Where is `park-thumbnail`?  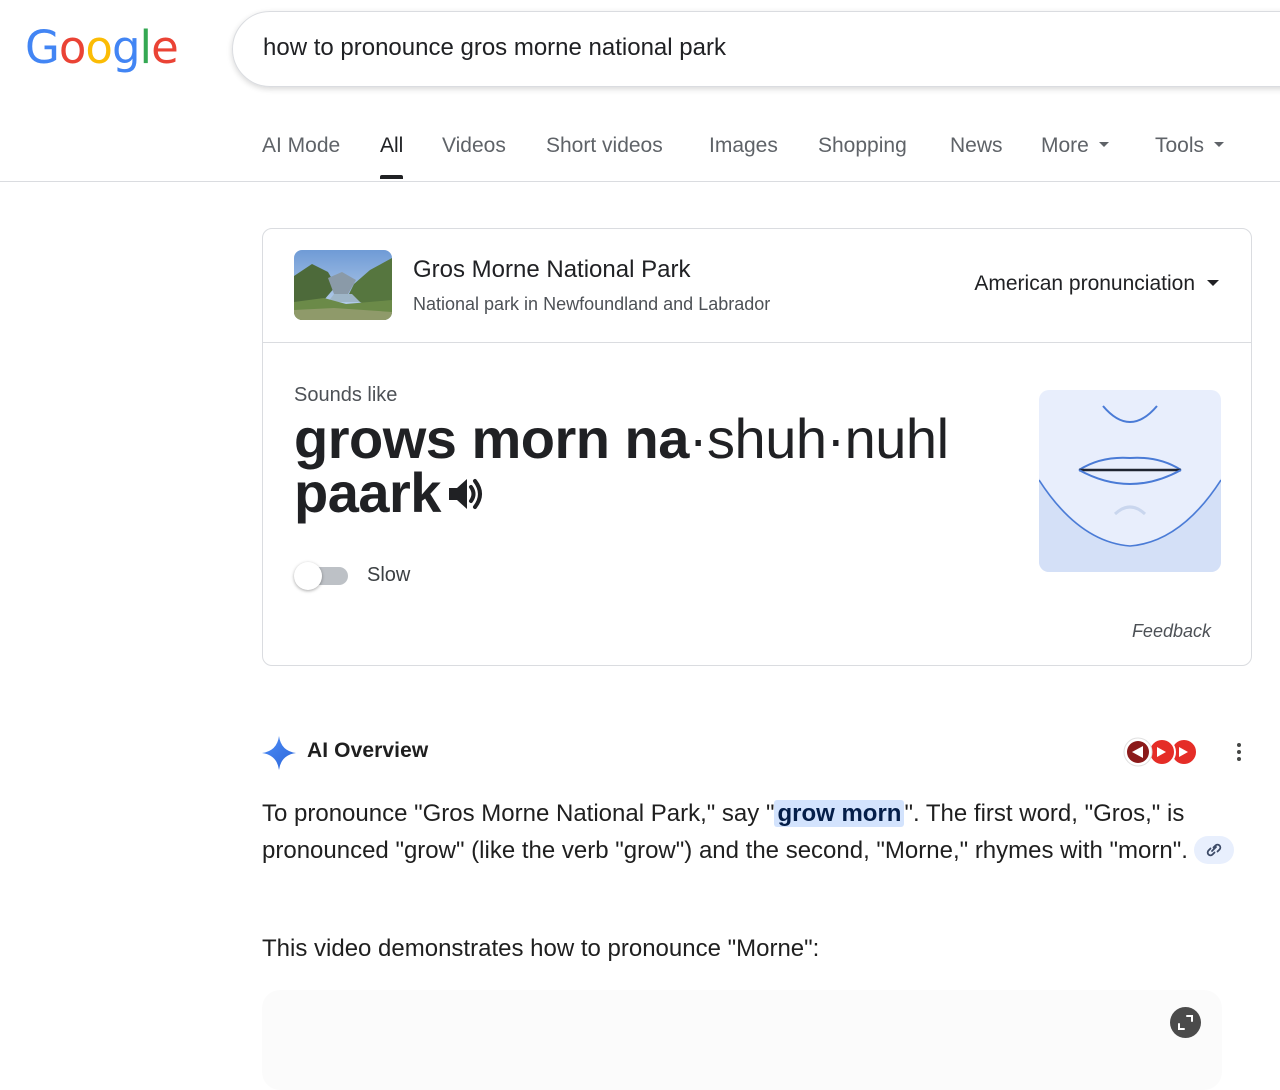
park-thumbnail is located at coordinates (343, 285).